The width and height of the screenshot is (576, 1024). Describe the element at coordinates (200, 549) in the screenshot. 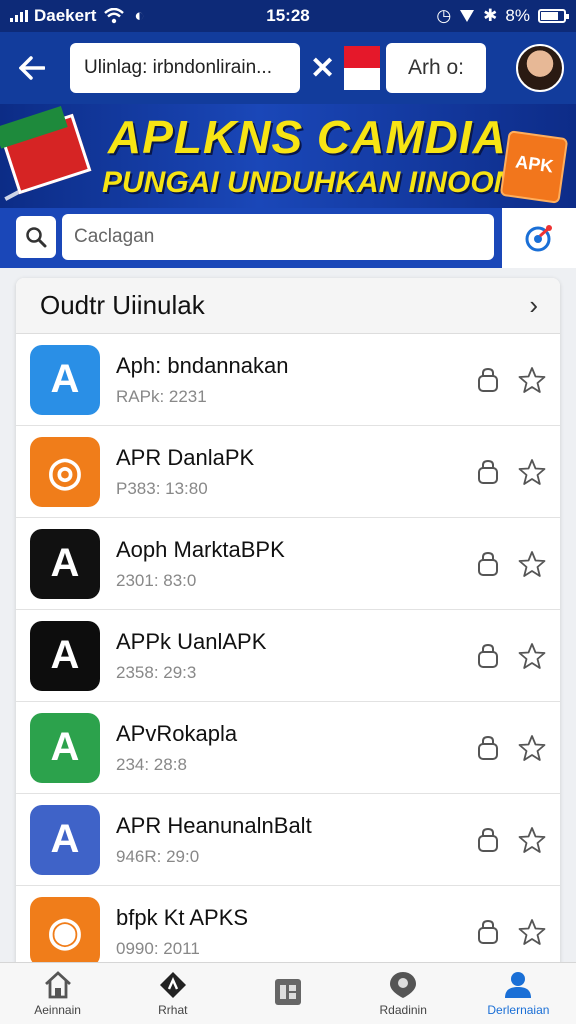

I see `app-name: Aoph MarktaBPK` at that location.